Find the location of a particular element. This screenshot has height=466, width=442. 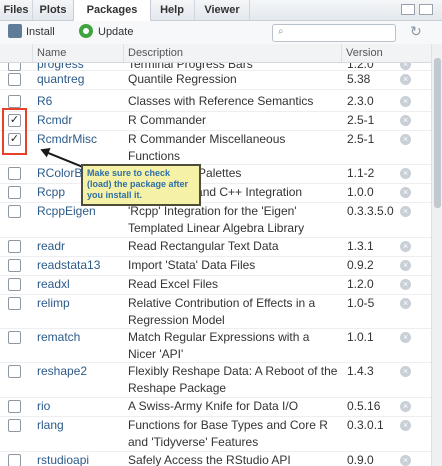

package-name-link: R6 is located at coordinates (44, 101).